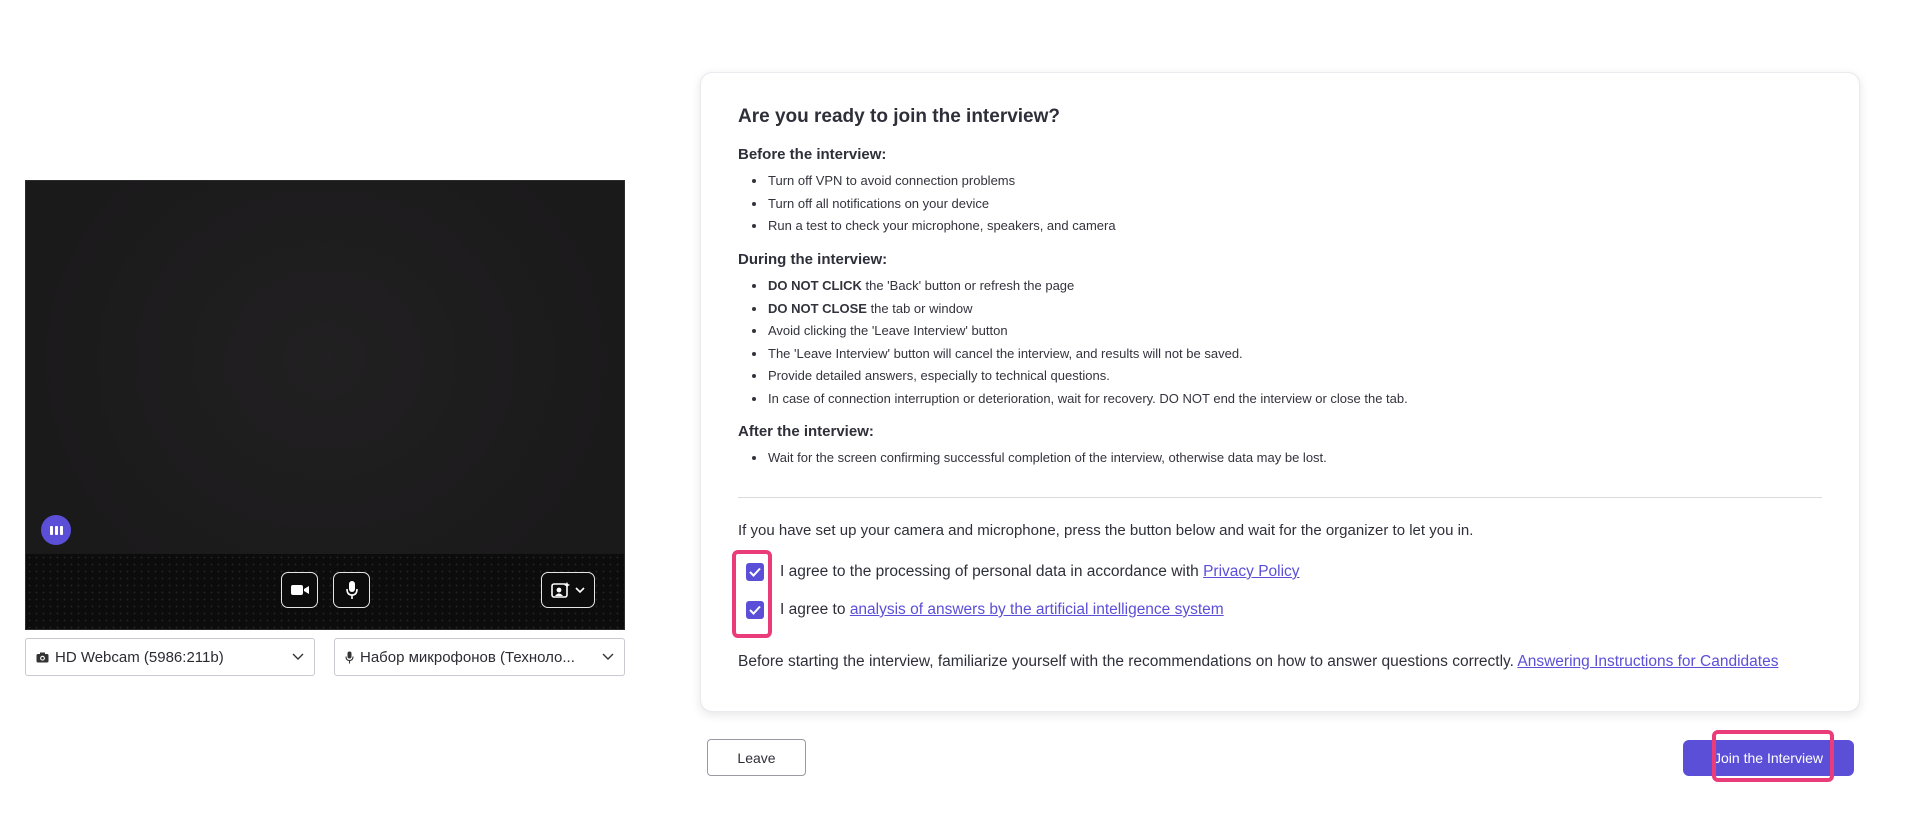 Image resolution: width=1908 pixels, height=822 pixels. What do you see at coordinates (42, 657) in the screenshot?
I see `camera-icon` at bounding box center [42, 657].